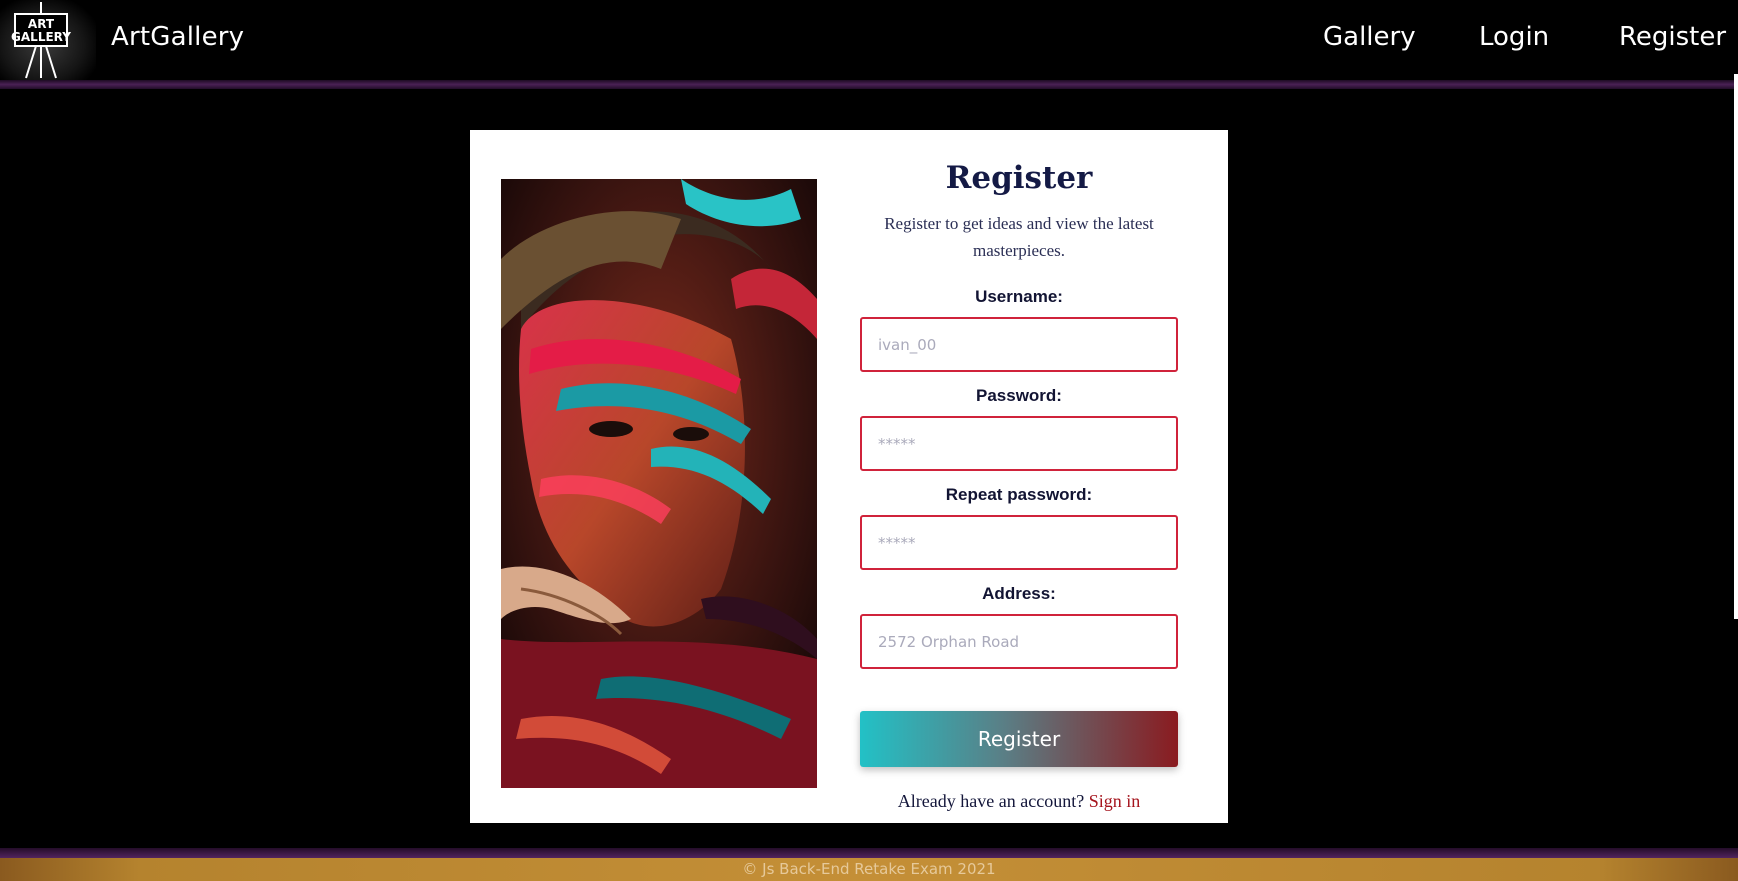 This screenshot has height=881, width=1738. What do you see at coordinates (1514, 37) in the screenshot?
I see `nav-login-link: Login` at bounding box center [1514, 37].